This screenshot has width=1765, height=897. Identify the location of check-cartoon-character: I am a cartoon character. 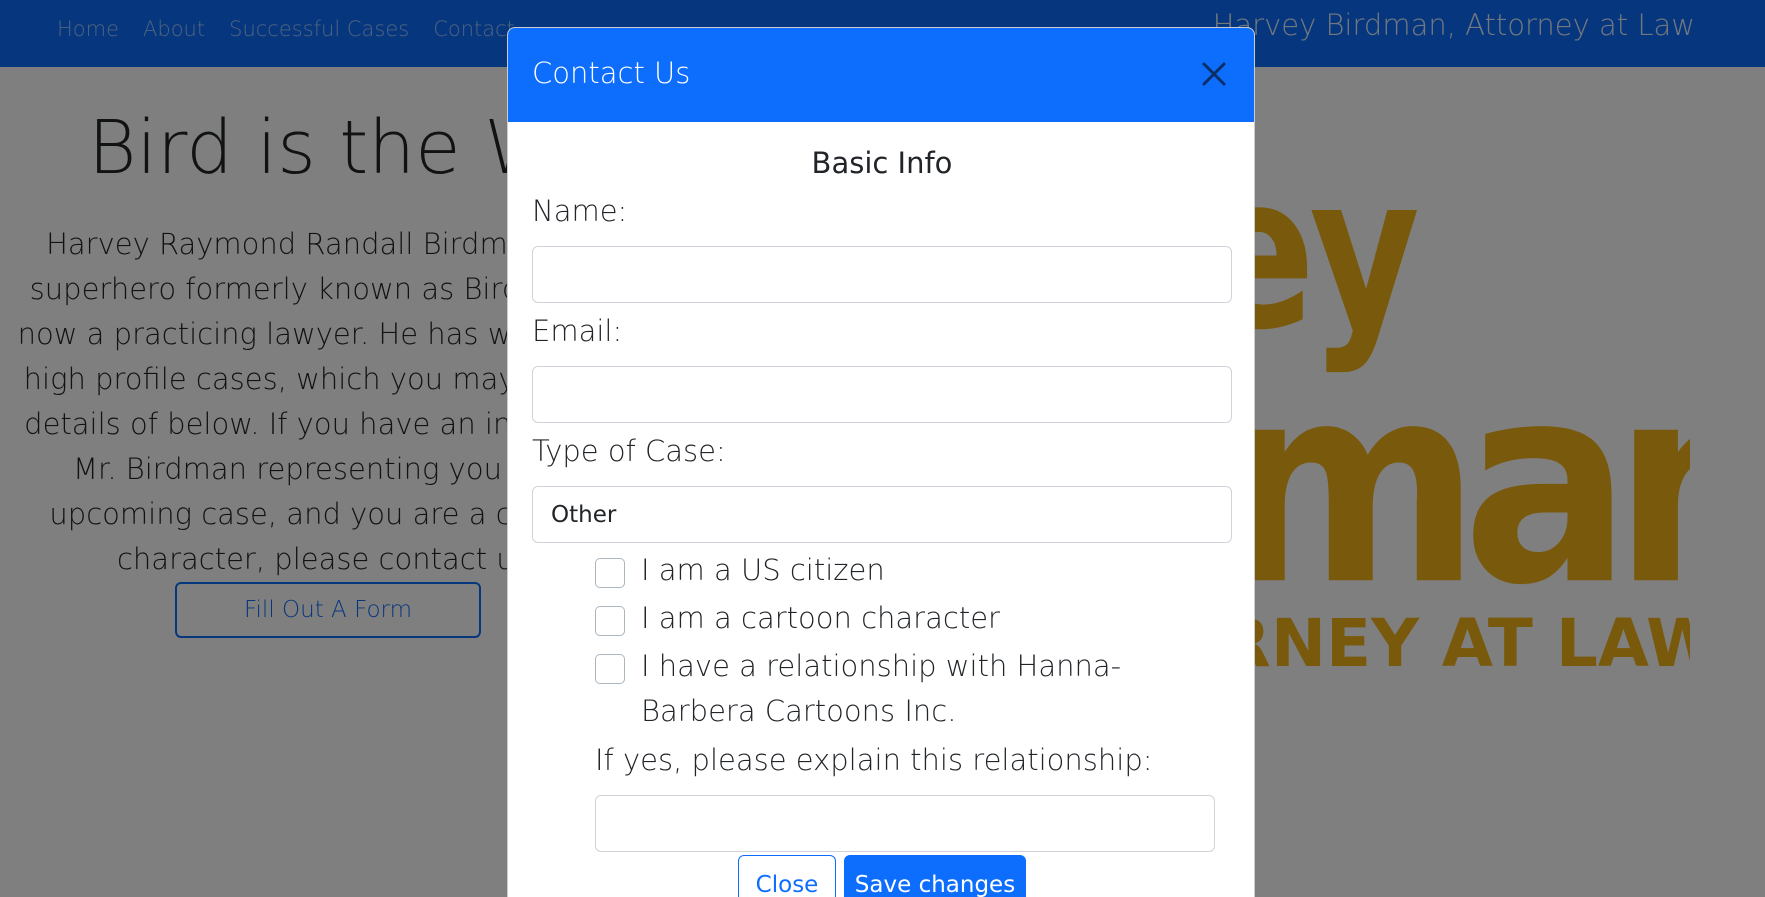
(797, 621).